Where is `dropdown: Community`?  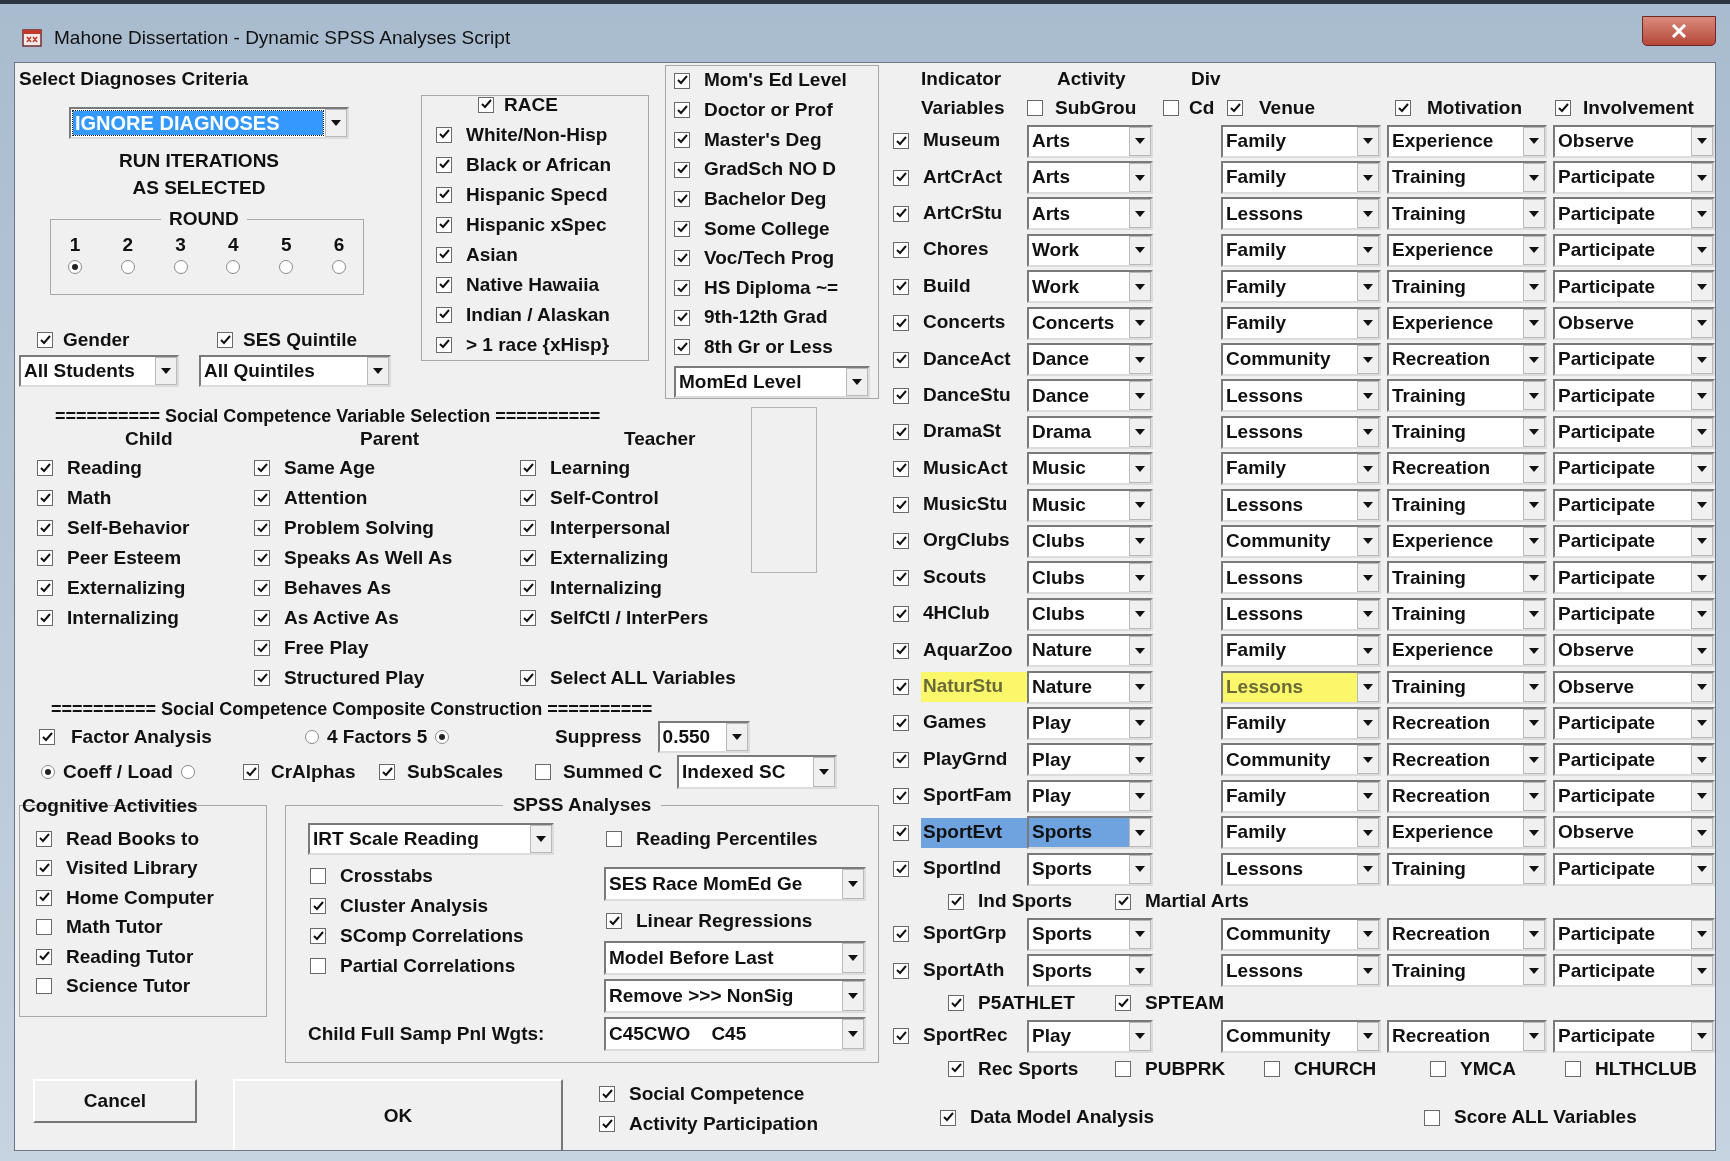 dropdown: Community is located at coordinates (1301, 541).